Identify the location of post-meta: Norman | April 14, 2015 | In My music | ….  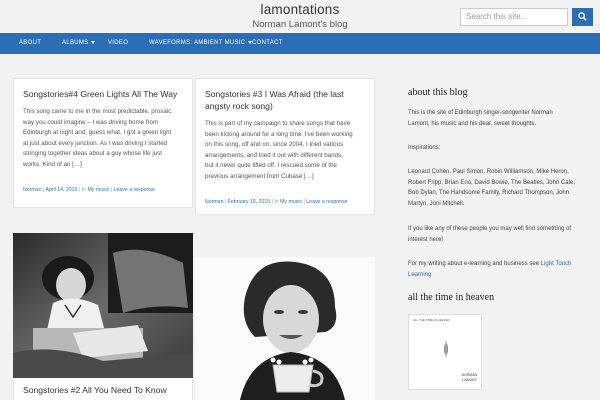
(89, 190).